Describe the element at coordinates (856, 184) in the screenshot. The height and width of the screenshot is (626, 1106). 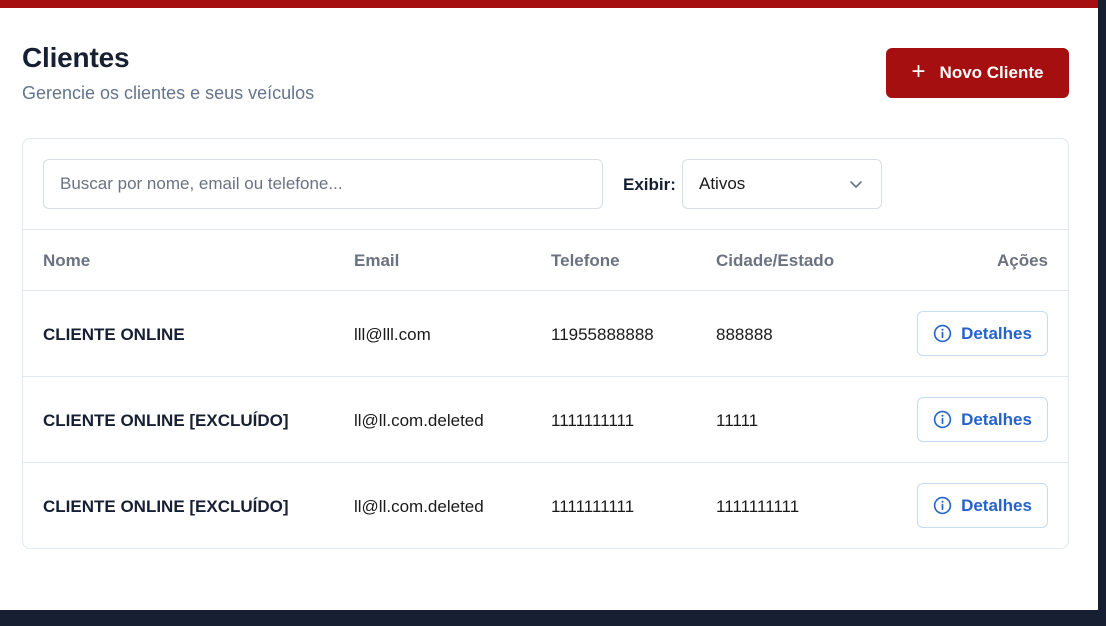
I see `chevron-down-icon` at that location.